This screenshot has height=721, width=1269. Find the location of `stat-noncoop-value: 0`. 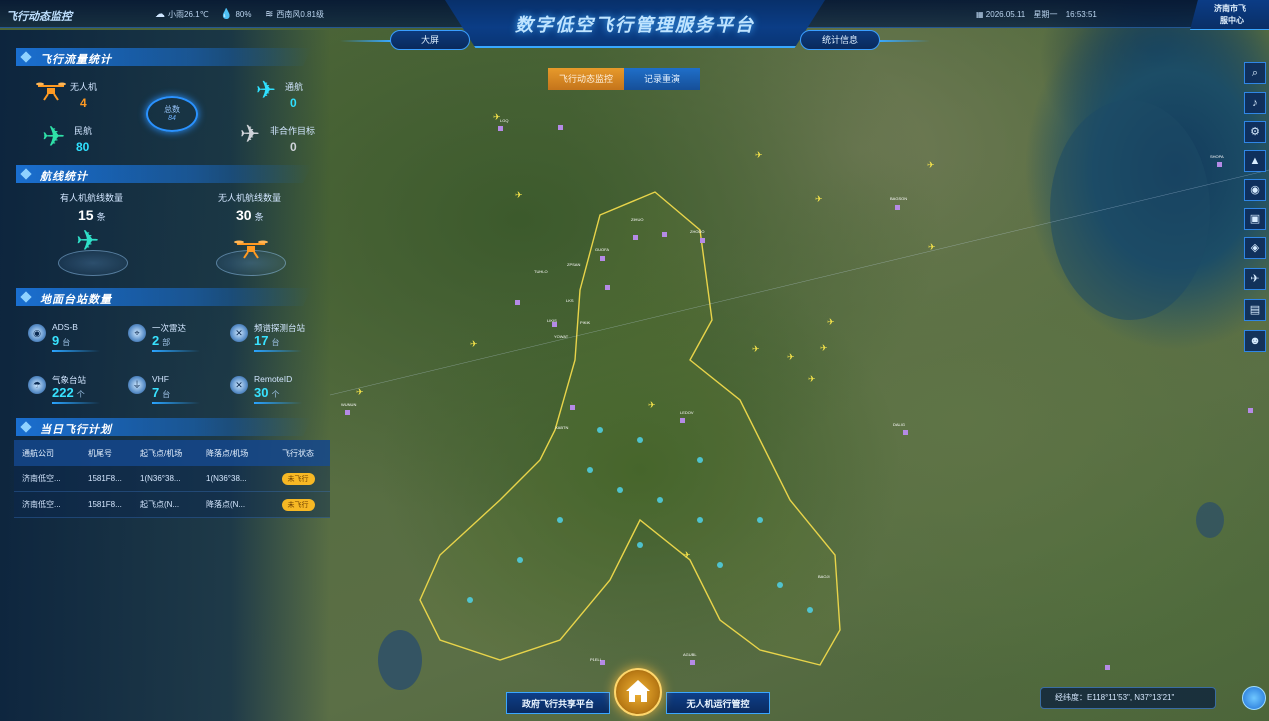

stat-noncoop-value: 0 is located at coordinates (293, 147).